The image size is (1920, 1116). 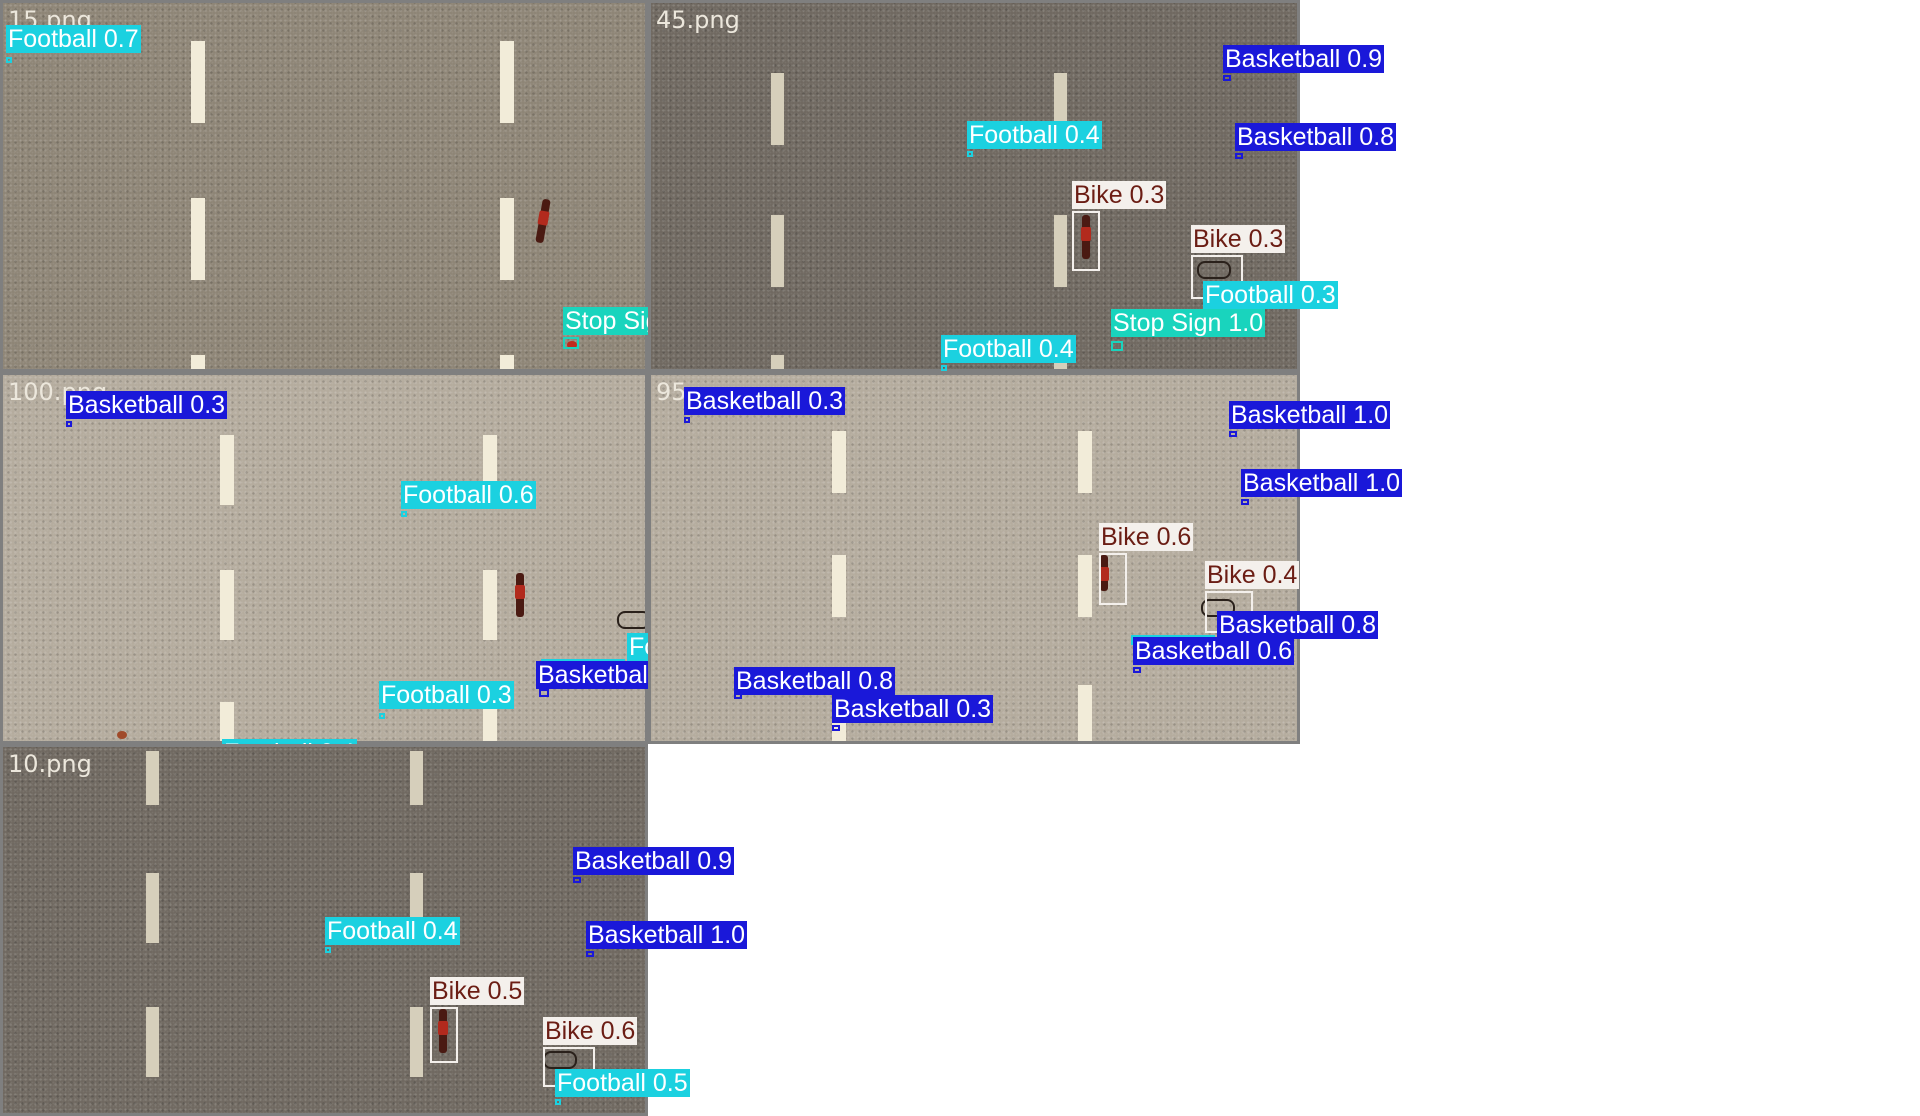 What do you see at coordinates (50, 764) in the screenshot?
I see `image-filename: 10.png` at bounding box center [50, 764].